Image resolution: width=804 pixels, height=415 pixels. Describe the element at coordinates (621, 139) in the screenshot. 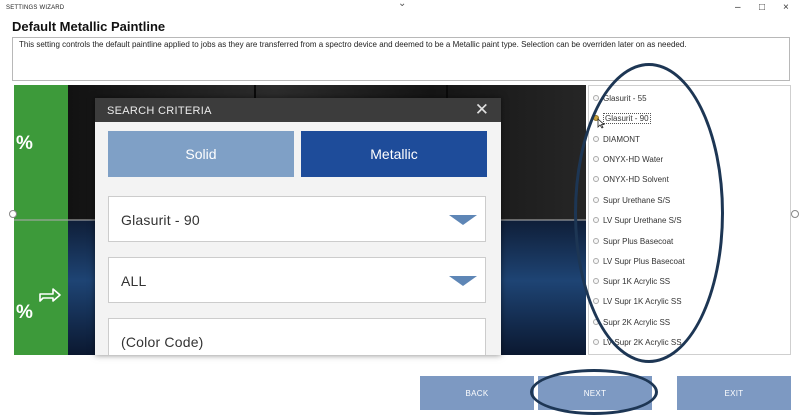

I see `radio-label: DIAMONT` at that location.